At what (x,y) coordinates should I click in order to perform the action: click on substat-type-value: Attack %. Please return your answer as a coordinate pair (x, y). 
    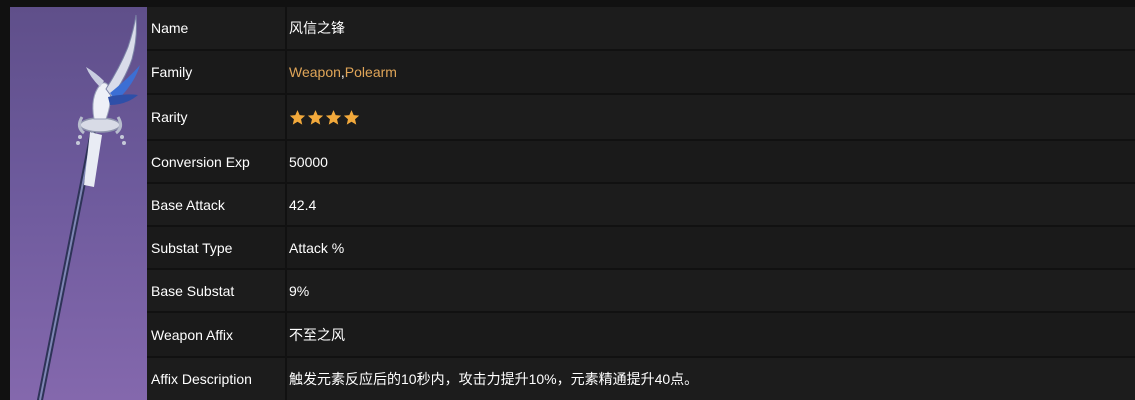
    Looking at the image, I should click on (711, 247).